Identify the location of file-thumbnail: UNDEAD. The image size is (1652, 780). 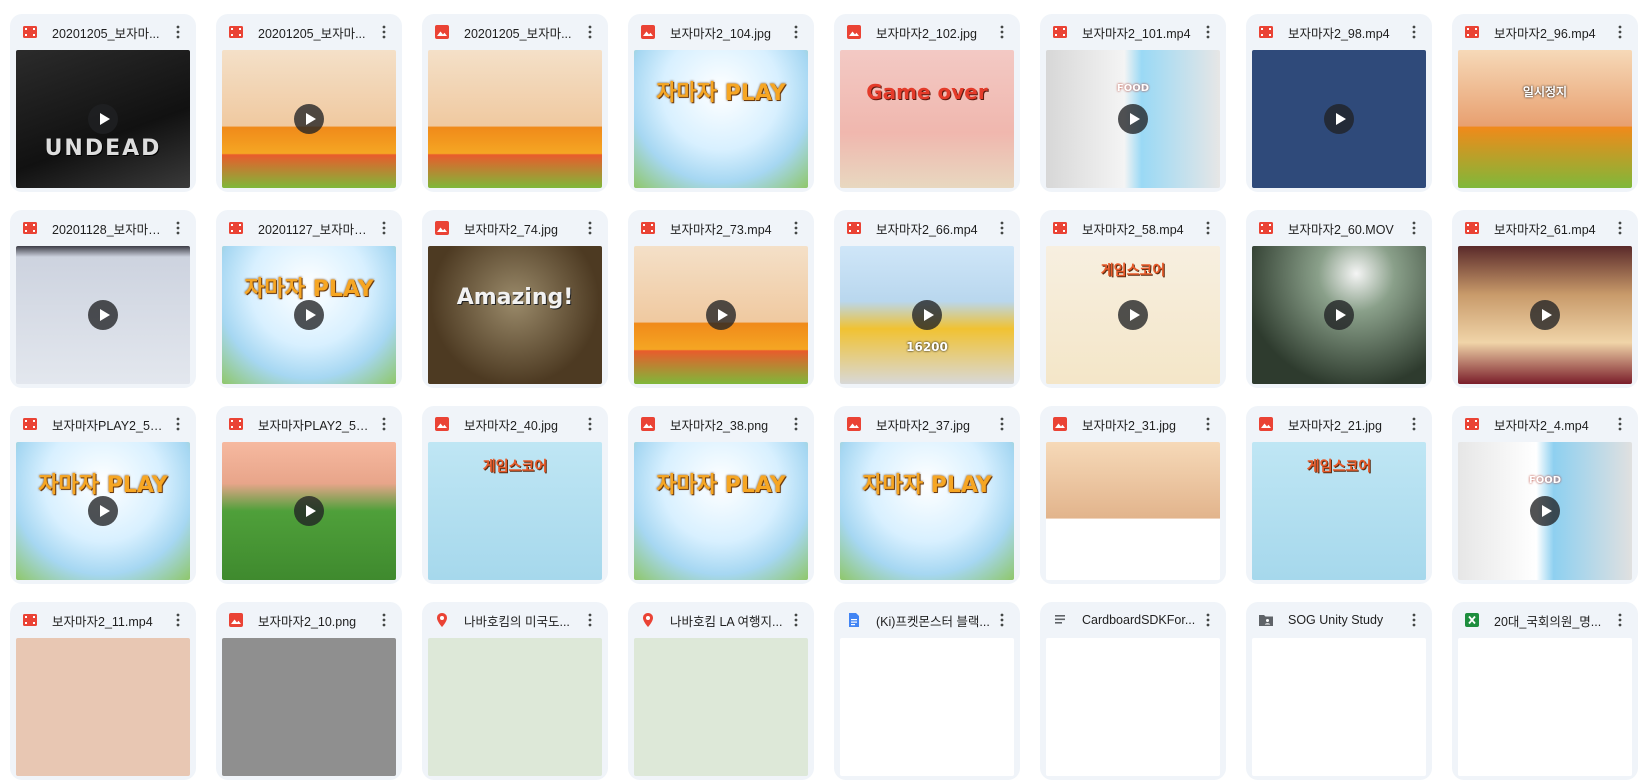
(103, 119).